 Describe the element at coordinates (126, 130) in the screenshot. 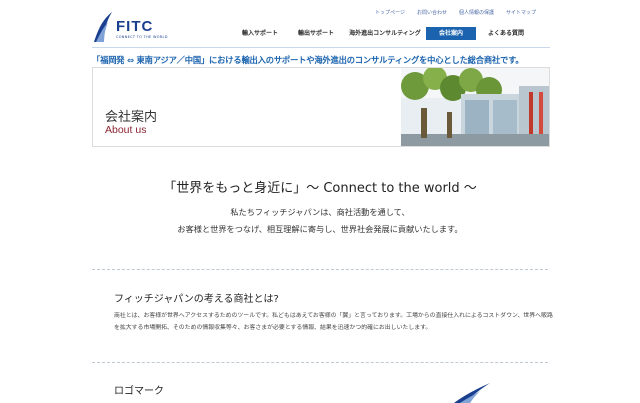

I see `page-subtitle: About us` at that location.